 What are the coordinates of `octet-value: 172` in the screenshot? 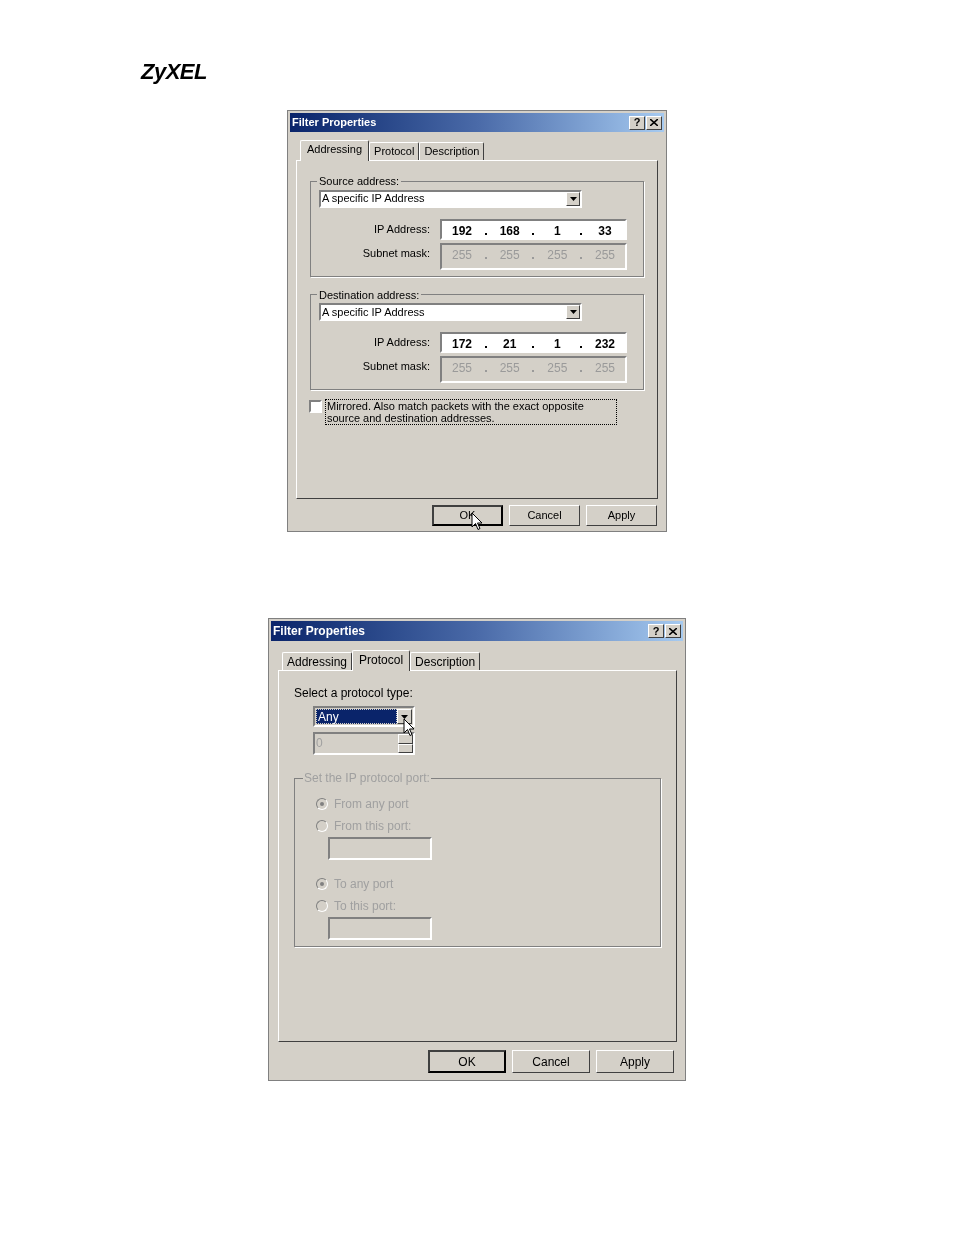 It's located at (462, 344).